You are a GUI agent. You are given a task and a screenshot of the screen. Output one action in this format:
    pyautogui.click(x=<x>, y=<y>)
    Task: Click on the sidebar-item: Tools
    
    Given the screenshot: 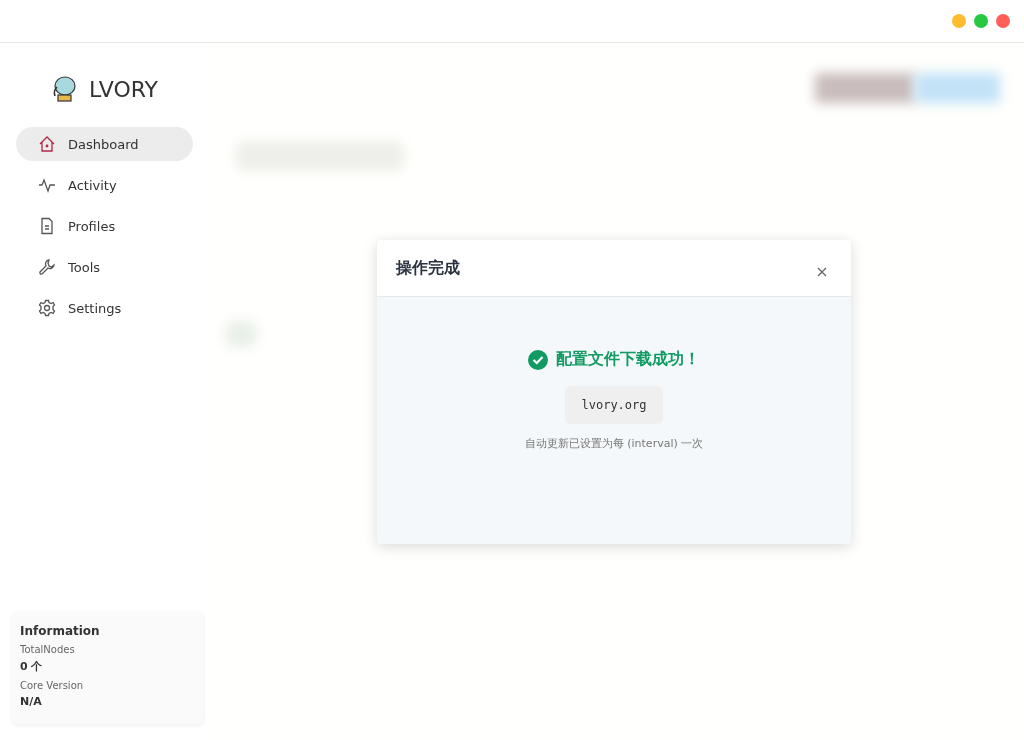 What is the action you would take?
    pyautogui.click(x=104, y=267)
    